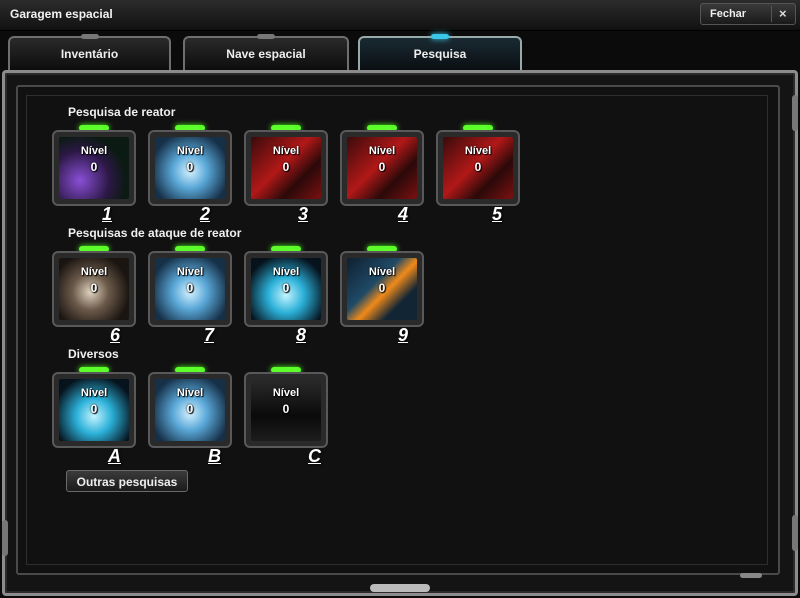 Image resolution: width=800 pixels, height=598 pixels. Describe the element at coordinates (497, 214) in the screenshot. I see `slot-tag: 5` at that location.